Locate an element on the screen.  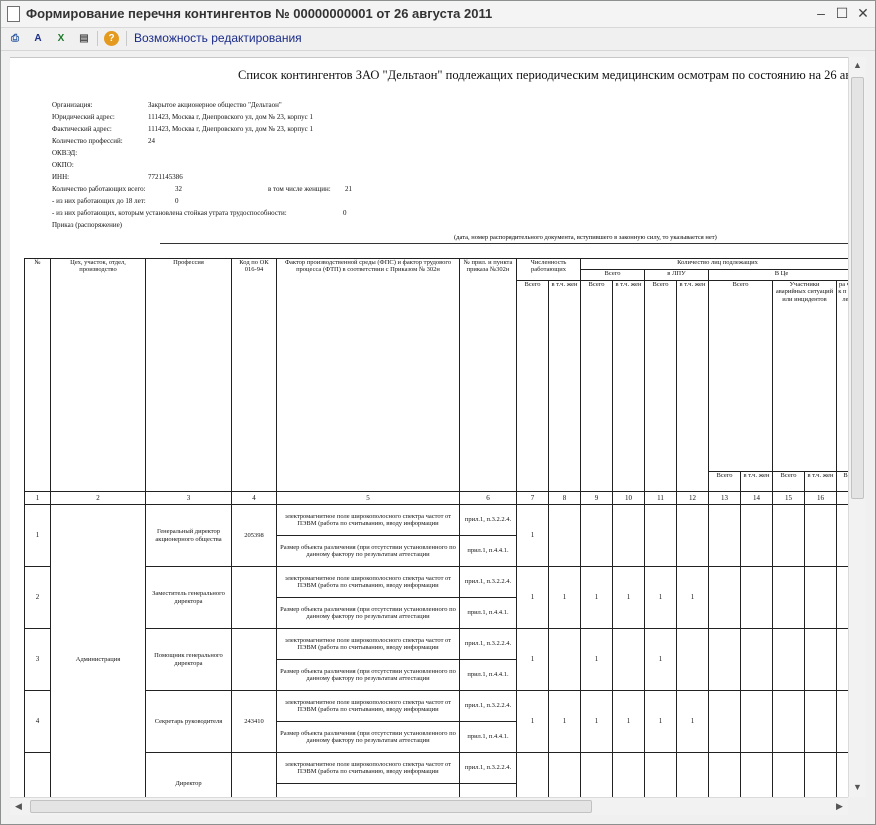
field-label: Фактический адрес: is located at coordinates (82, 129).